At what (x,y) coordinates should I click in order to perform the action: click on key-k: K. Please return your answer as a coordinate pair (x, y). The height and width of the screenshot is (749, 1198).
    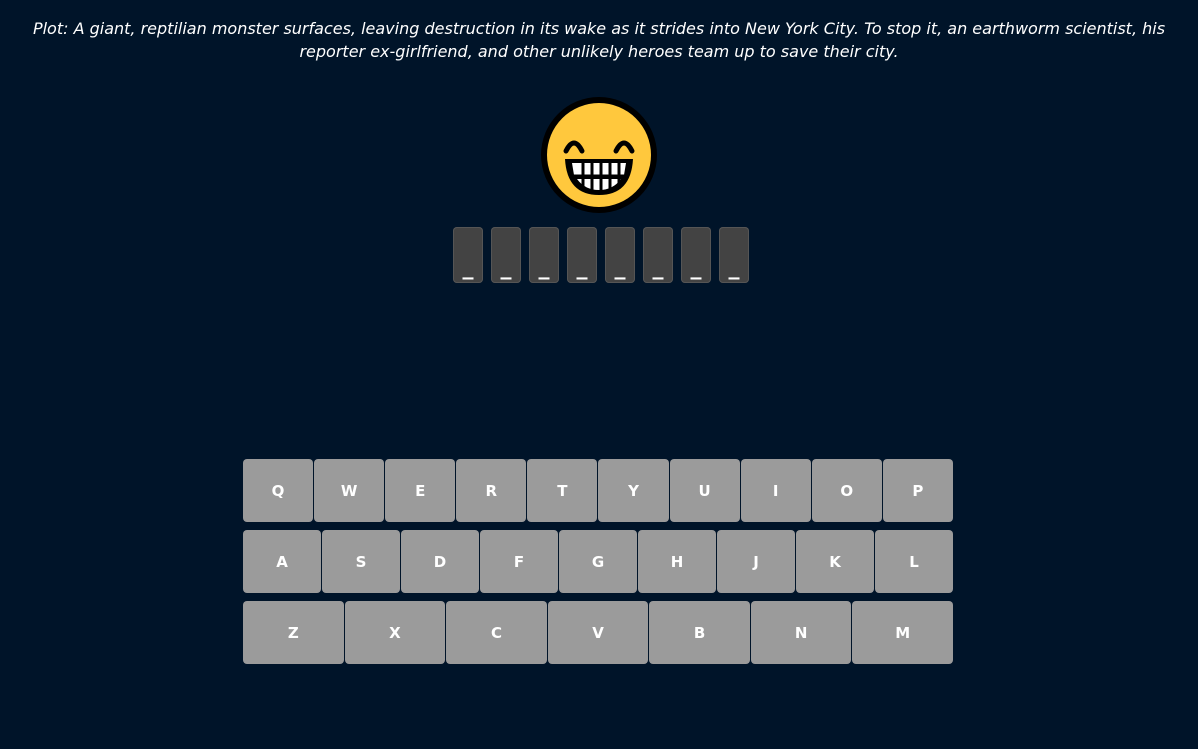
    Looking at the image, I should click on (835, 561).